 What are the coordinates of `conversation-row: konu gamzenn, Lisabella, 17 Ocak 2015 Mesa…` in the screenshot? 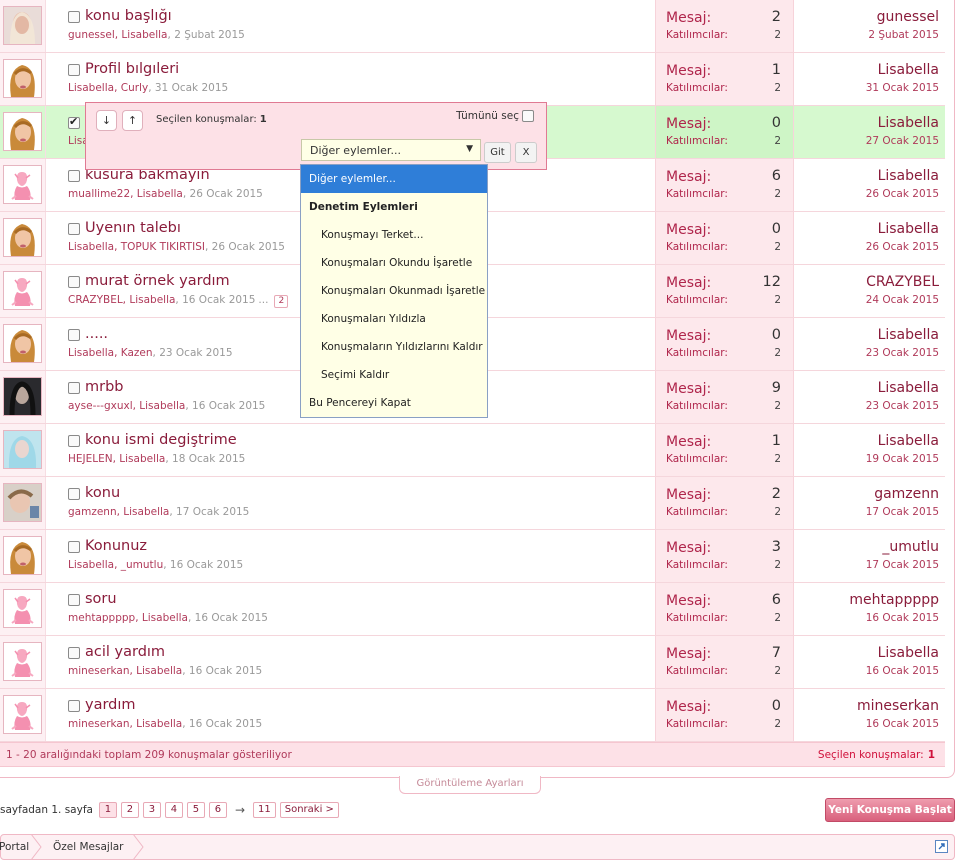 It's located at (472, 503).